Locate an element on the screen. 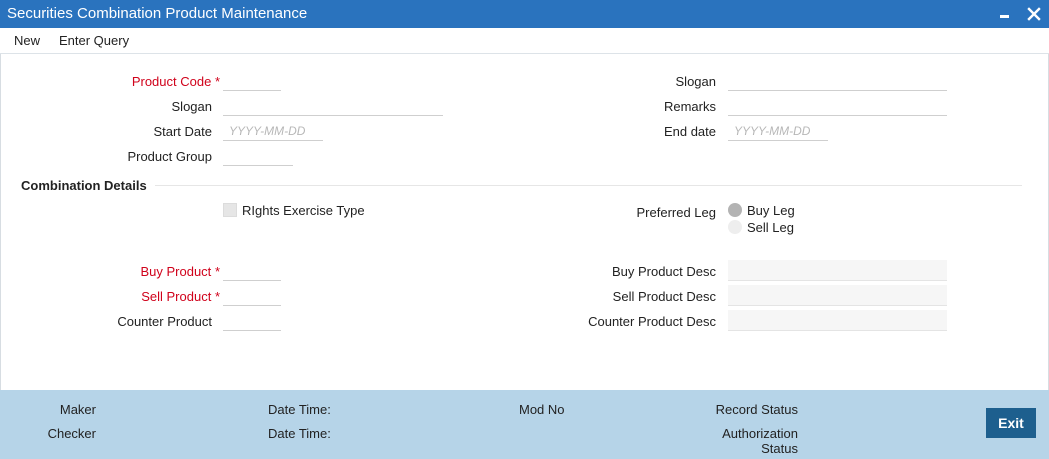 Image resolution: width=1049 pixels, height=459 pixels. end-date-label: End date is located at coordinates (689, 131).